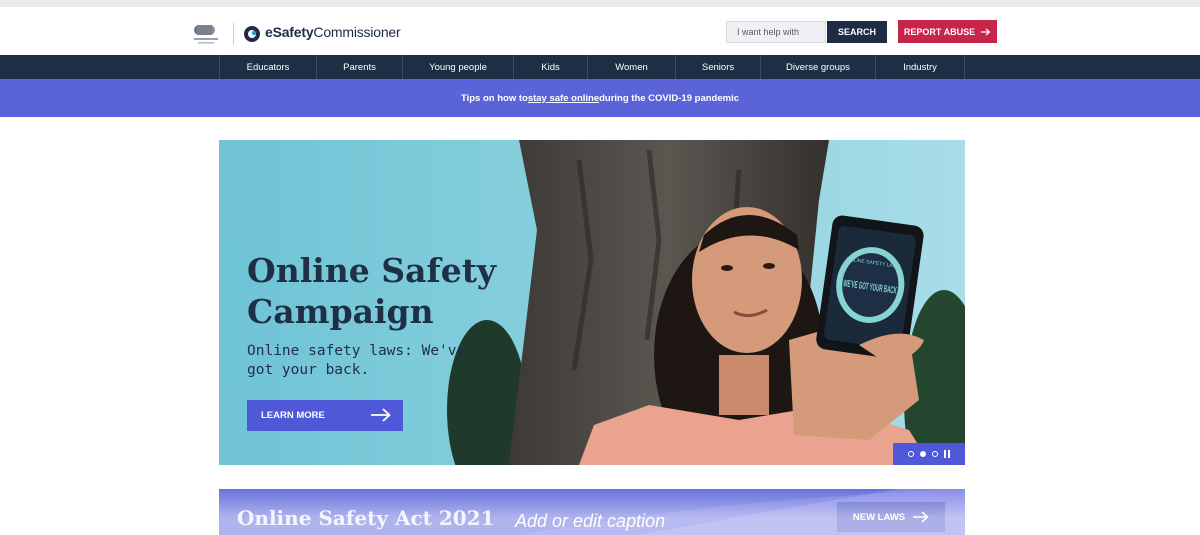 This screenshot has width=1200, height=535. Describe the element at coordinates (964, 67) in the screenshot. I see `nav-divider` at that location.